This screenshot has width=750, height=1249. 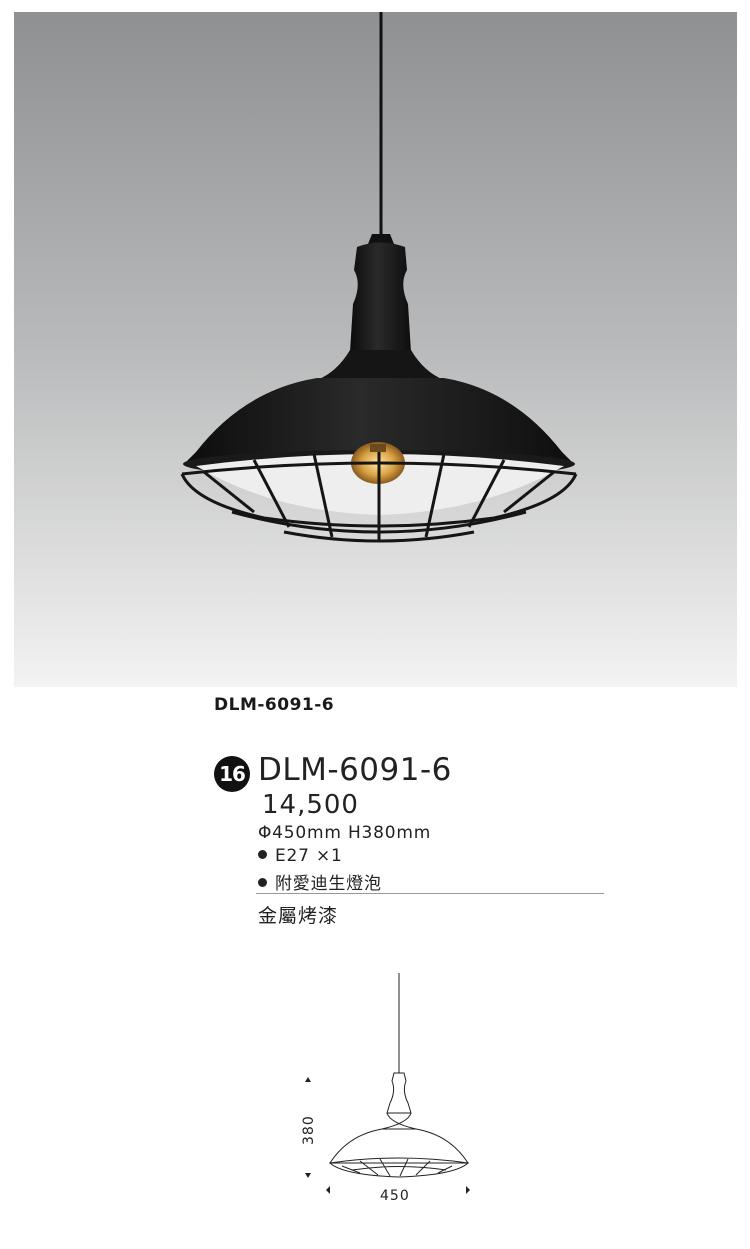 What do you see at coordinates (298, 916) in the screenshot?
I see `finish-text: 金屬烤漆` at bounding box center [298, 916].